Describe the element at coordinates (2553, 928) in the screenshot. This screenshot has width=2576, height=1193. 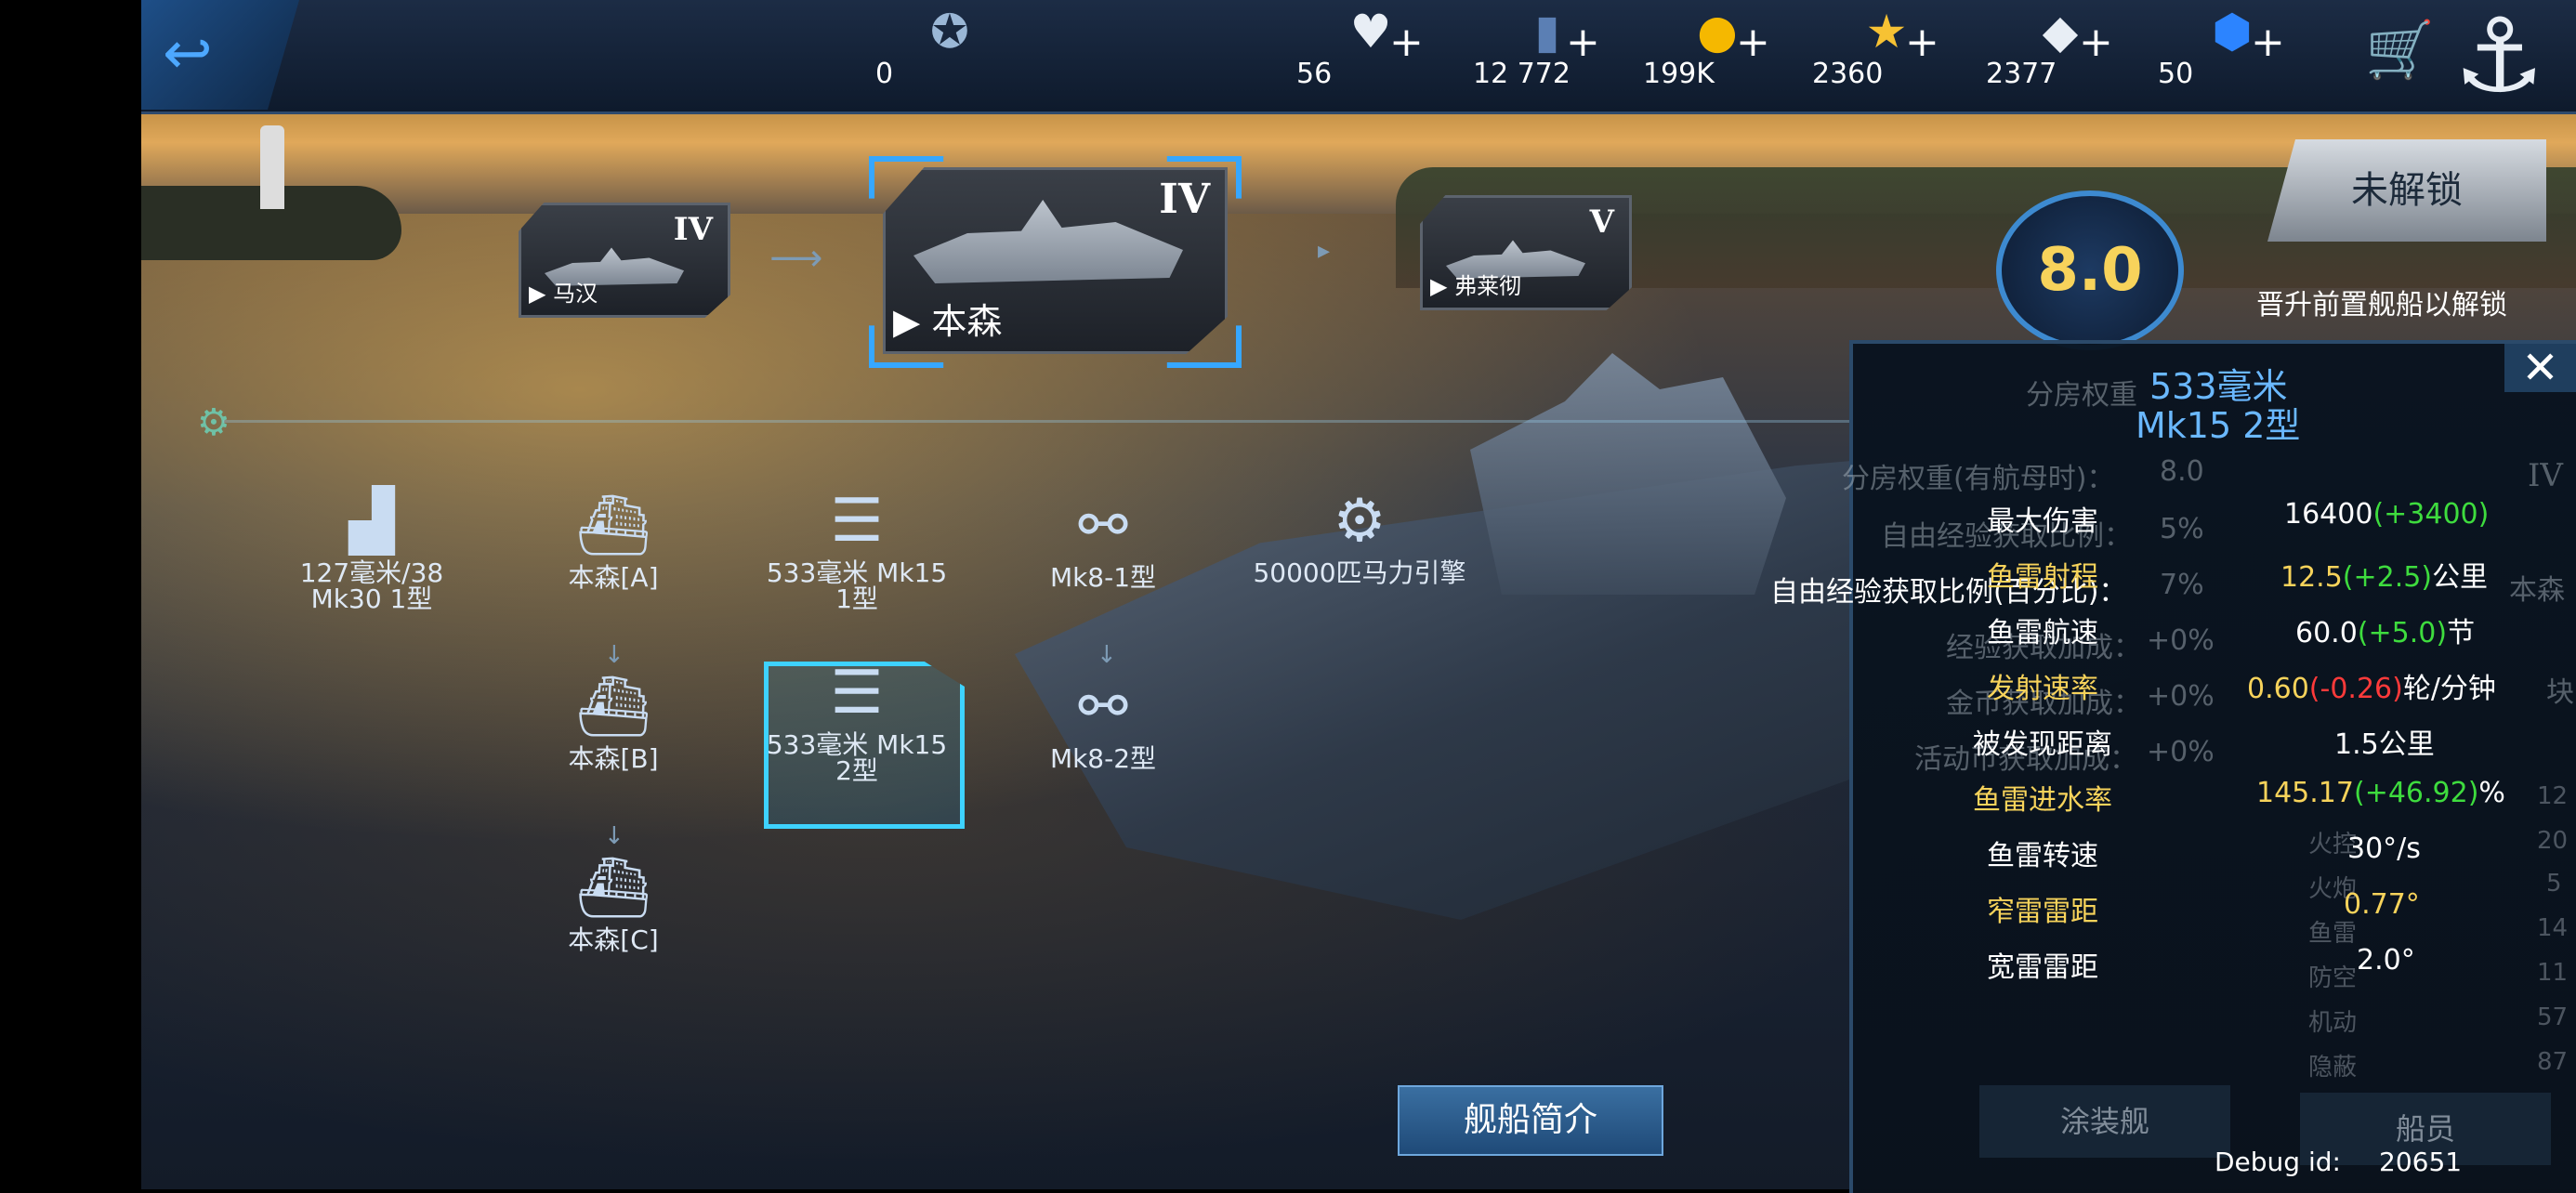
I see `side-stat-value: 14` at that location.